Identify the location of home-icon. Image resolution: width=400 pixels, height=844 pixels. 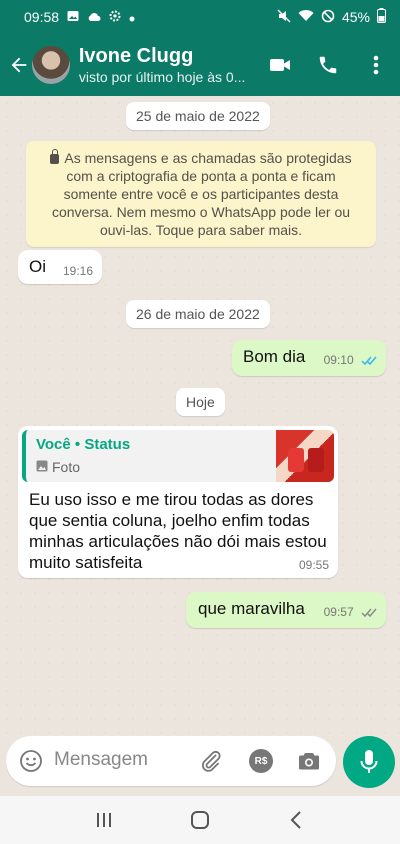
(200, 820).